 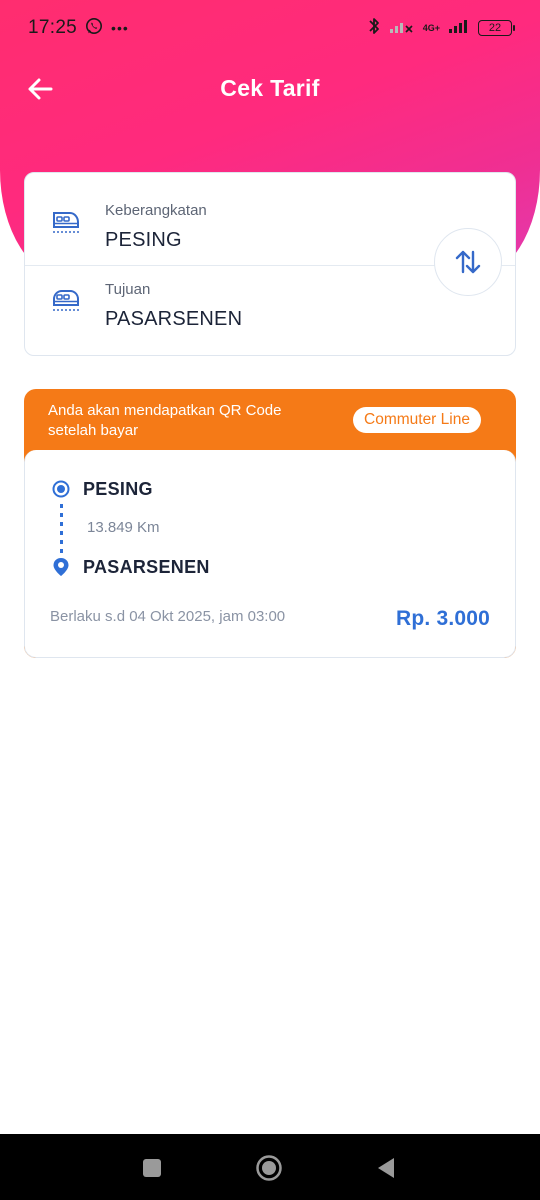 I want to click on app-bar: Cek Tarif, so click(x=270, y=88).